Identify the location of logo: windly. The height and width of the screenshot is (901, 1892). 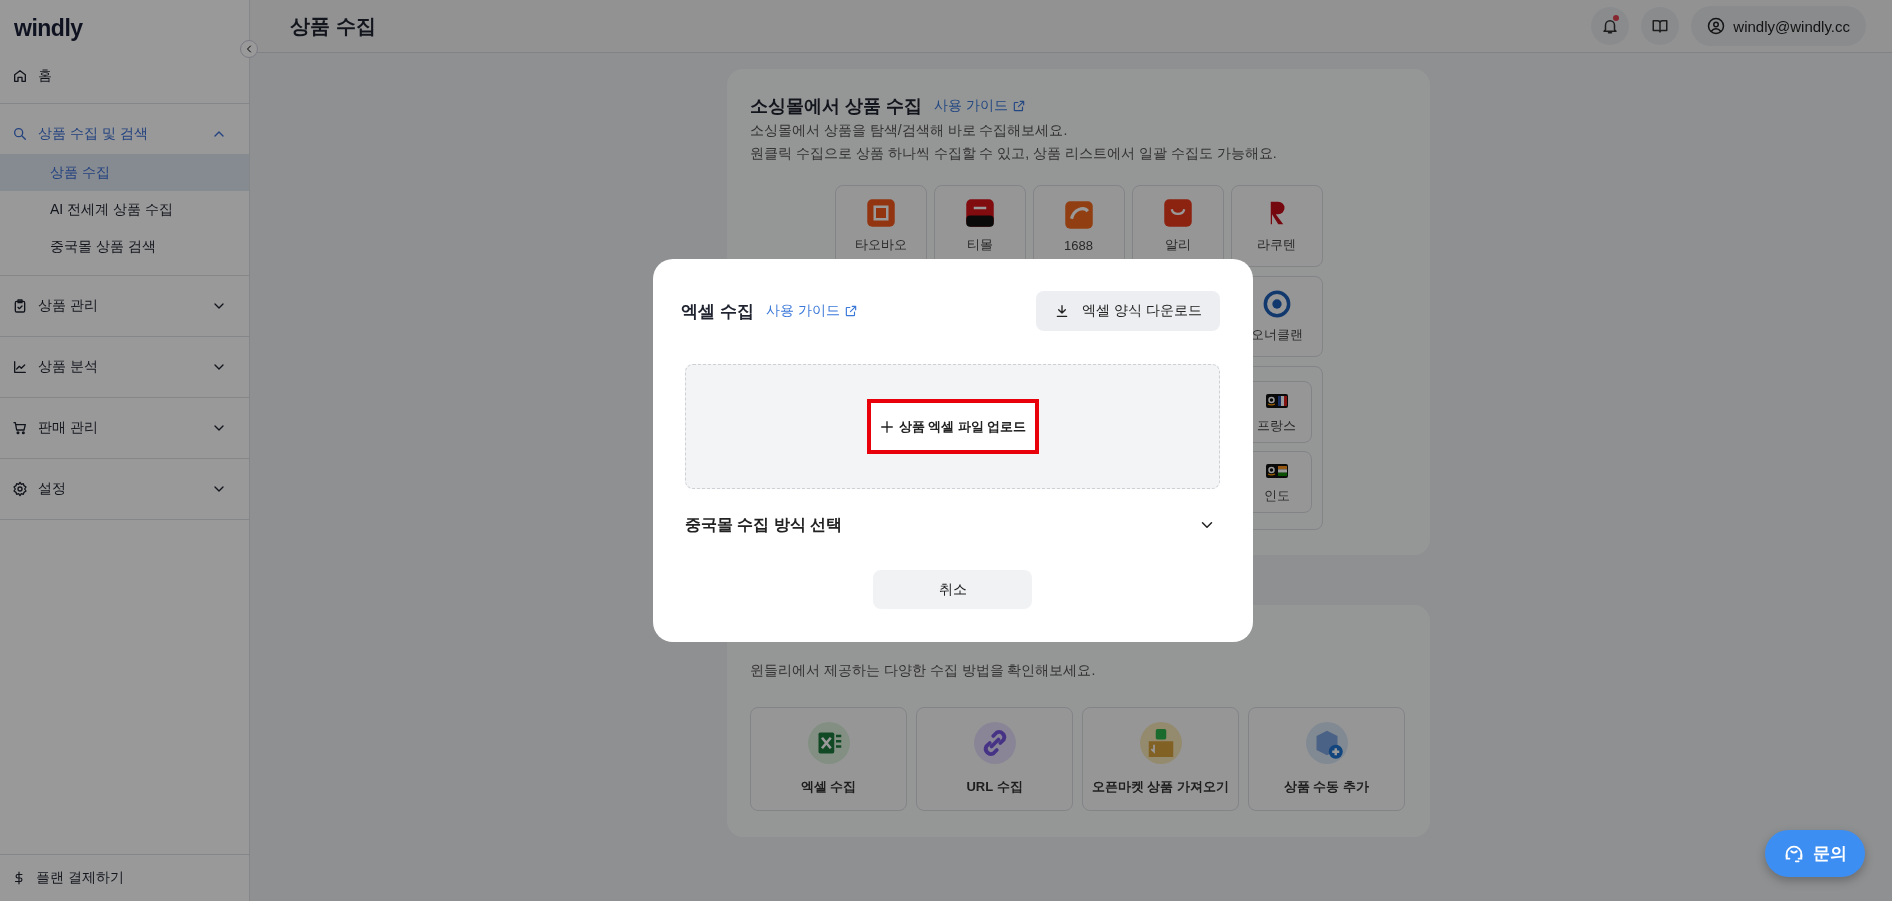
(124, 28).